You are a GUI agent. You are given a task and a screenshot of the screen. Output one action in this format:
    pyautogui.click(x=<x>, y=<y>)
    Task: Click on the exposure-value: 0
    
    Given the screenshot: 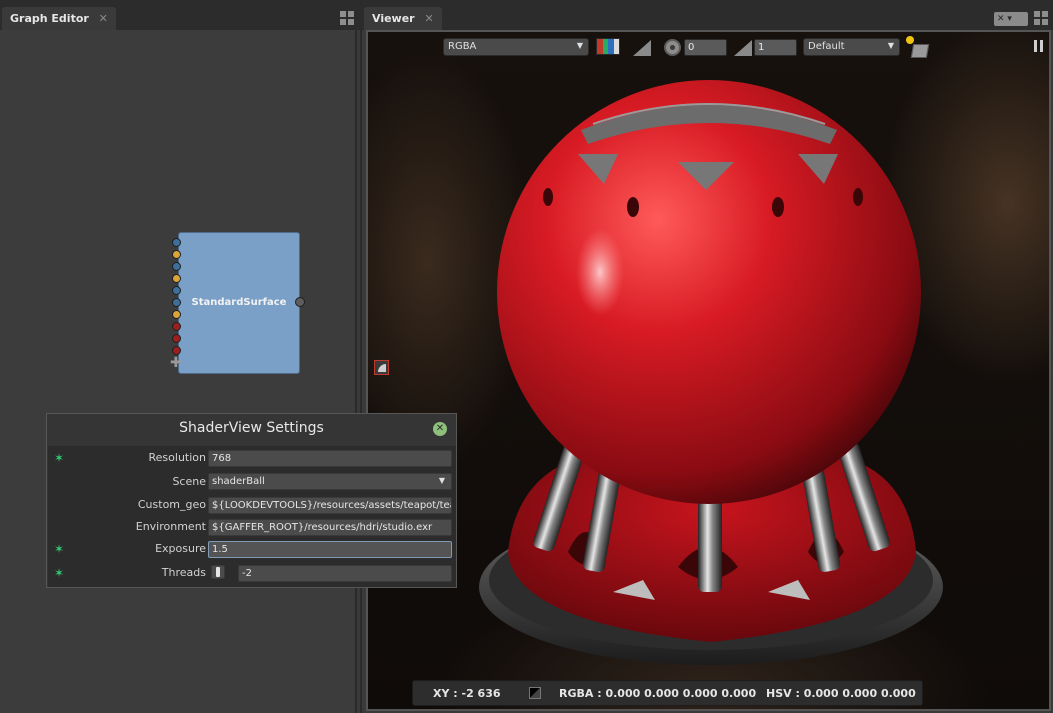 What is the action you would take?
    pyautogui.click(x=691, y=47)
    